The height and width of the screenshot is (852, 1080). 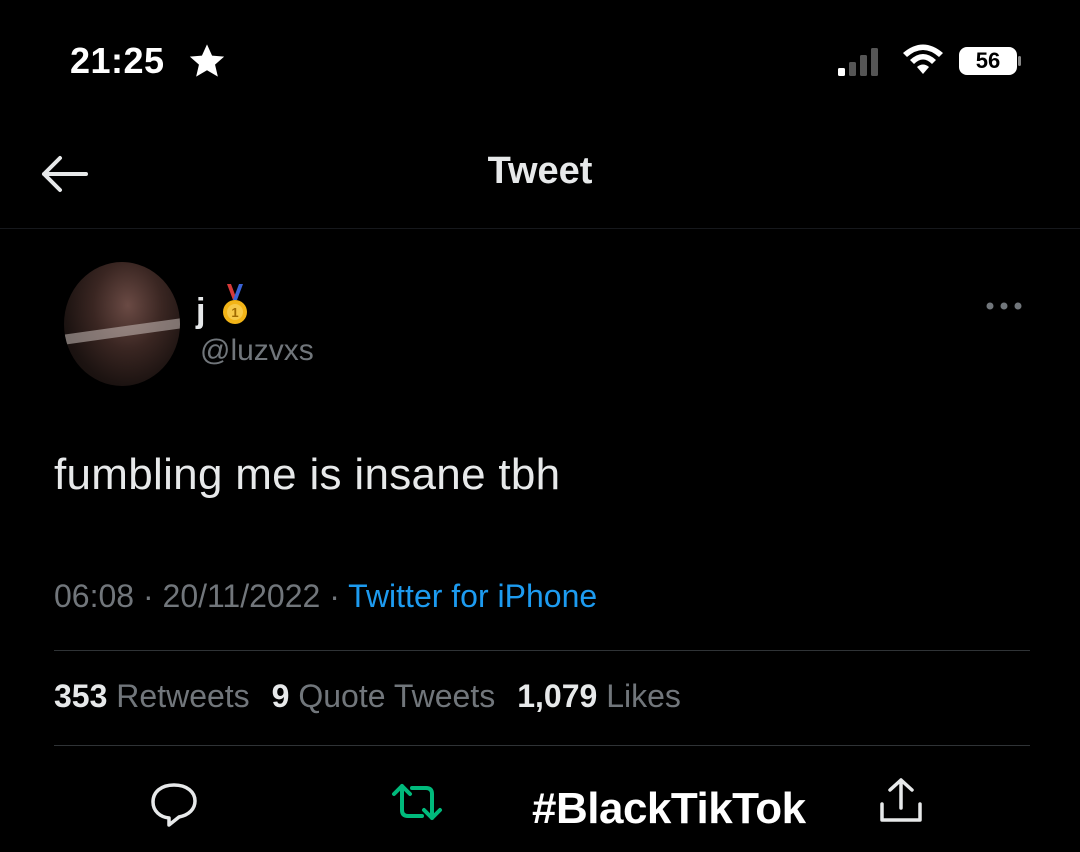 I want to click on retweets-label: Retweets, so click(x=183, y=696).